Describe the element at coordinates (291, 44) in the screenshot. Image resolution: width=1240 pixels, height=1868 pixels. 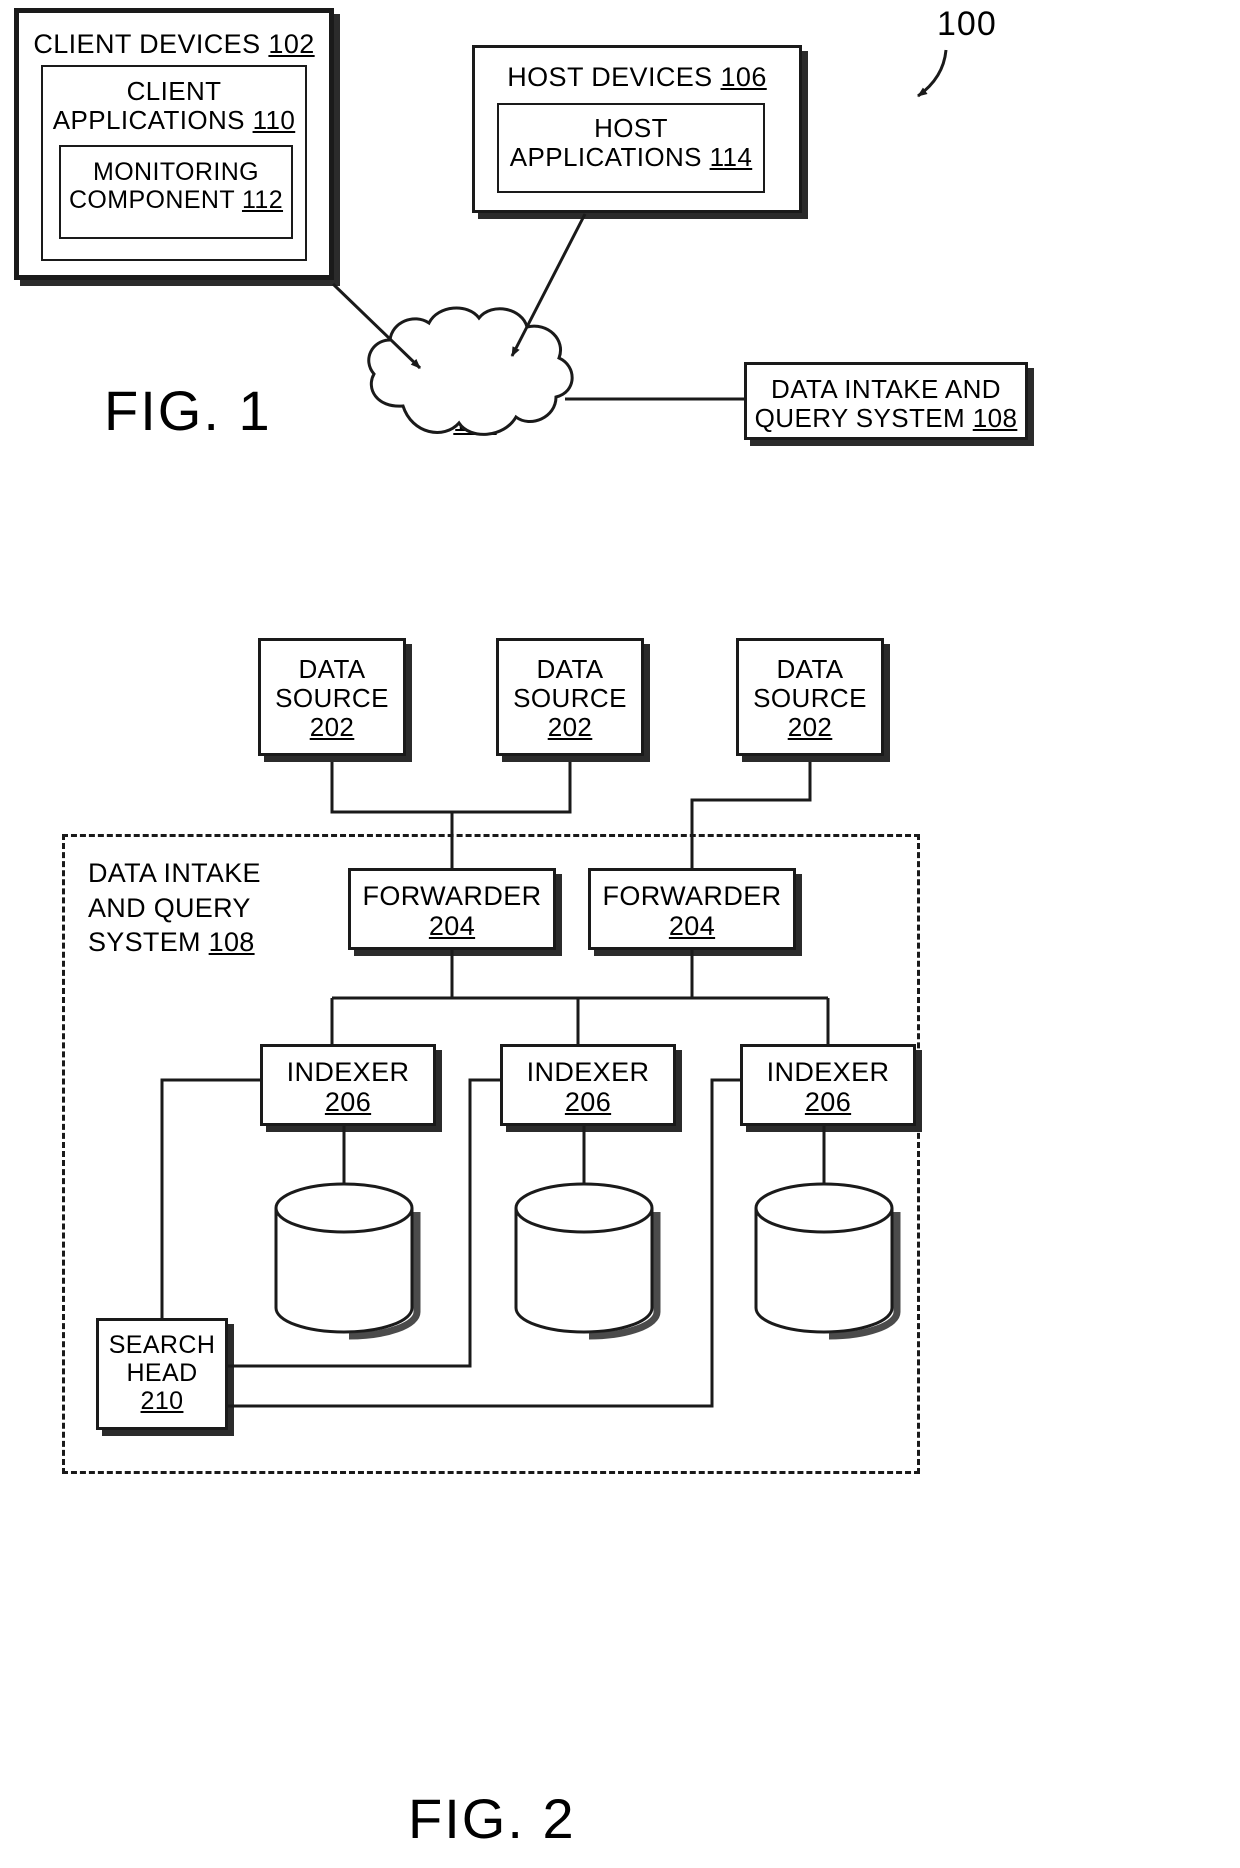
I see `client-devices-number: 102` at that location.